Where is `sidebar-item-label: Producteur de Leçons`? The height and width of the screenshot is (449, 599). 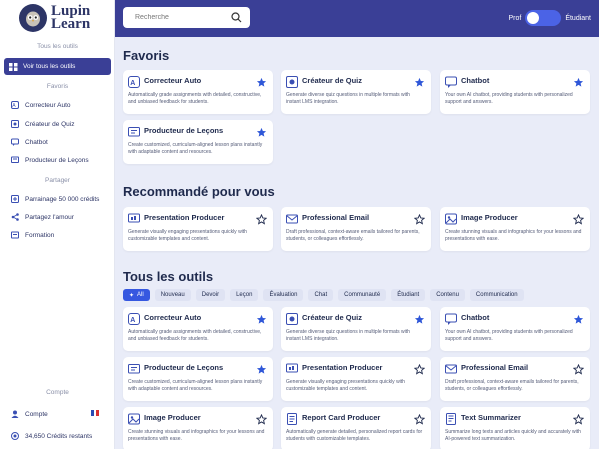 sidebar-item-label: Producteur de Leçons is located at coordinates (57, 160).